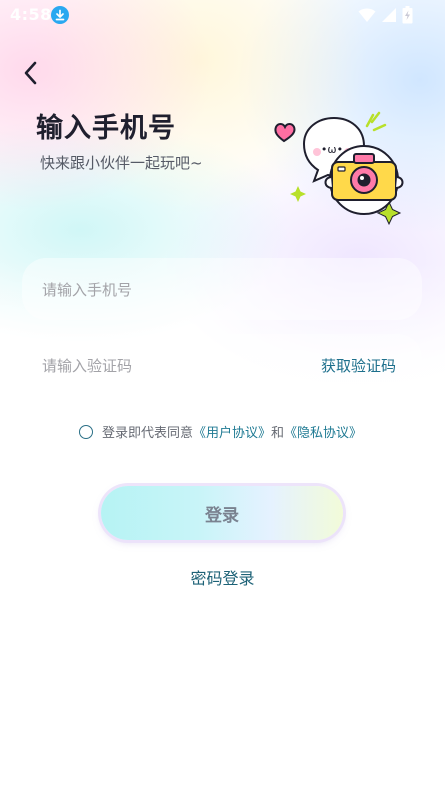 Image resolution: width=445 pixels, height=791 pixels. What do you see at coordinates (106, 128) in the screenshot?
I see `page-title: 输入手机号` at bounding box center [106, 128].